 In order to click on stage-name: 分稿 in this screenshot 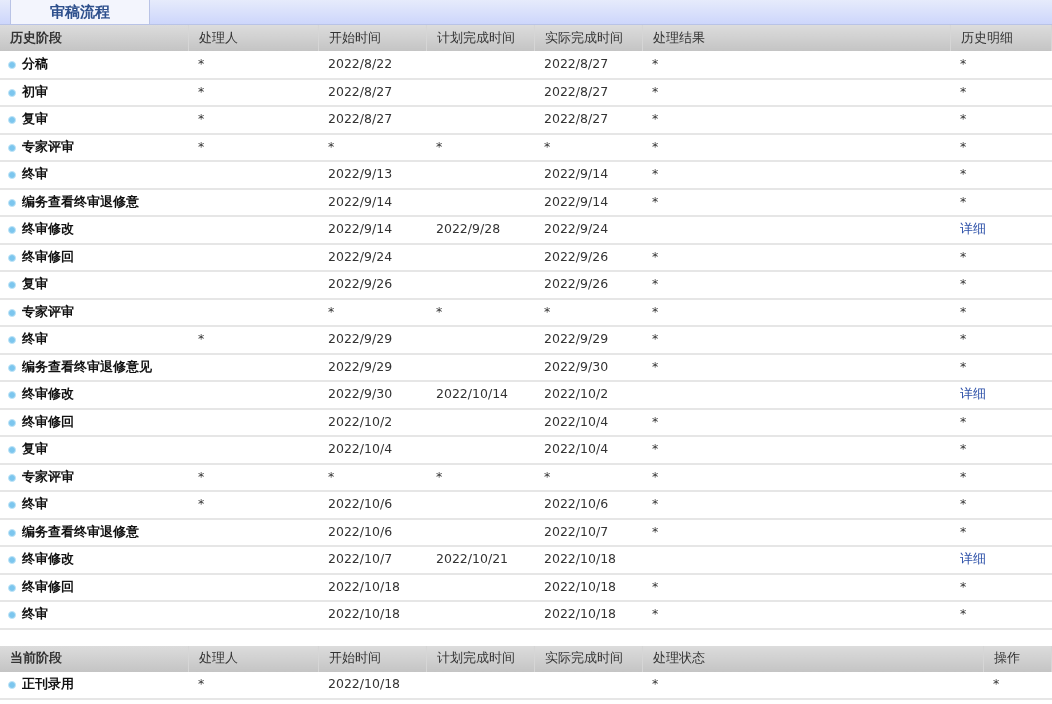, I will do `click(35, 63)`.